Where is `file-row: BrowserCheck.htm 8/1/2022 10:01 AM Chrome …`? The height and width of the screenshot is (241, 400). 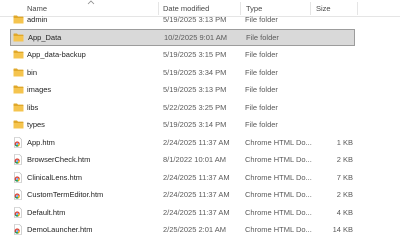 file-row: BrowserCheck.htm 8/1/2022 10:01 AM Chrome … is located at coordinates (182, 159).